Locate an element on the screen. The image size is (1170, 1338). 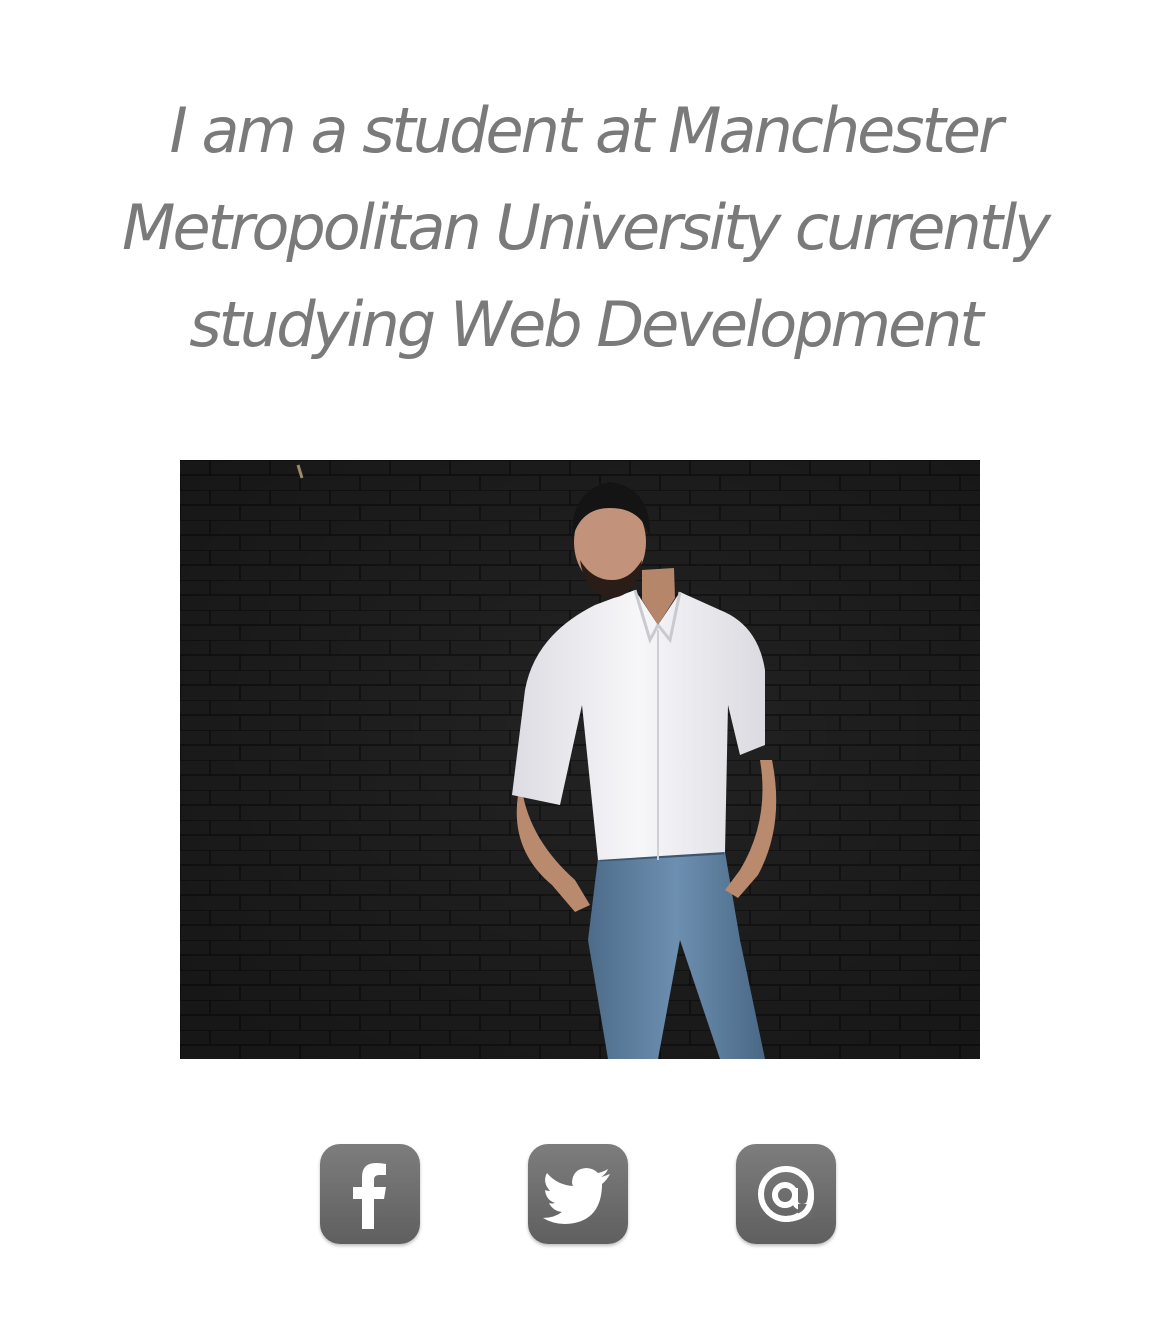
facebook-button is located at coordinates (370, 1194).